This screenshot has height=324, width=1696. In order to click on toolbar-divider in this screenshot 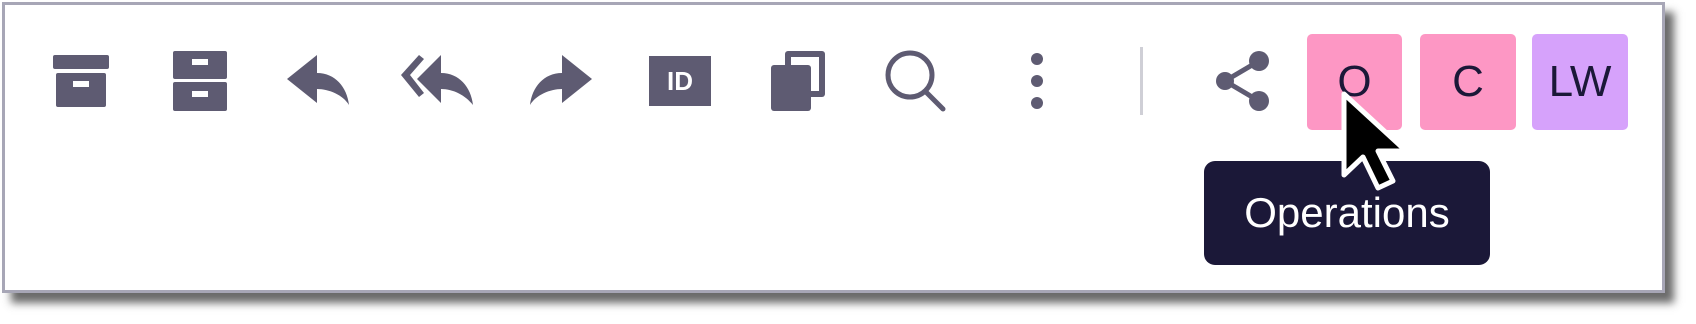, I will do `click(1141, 81)`.